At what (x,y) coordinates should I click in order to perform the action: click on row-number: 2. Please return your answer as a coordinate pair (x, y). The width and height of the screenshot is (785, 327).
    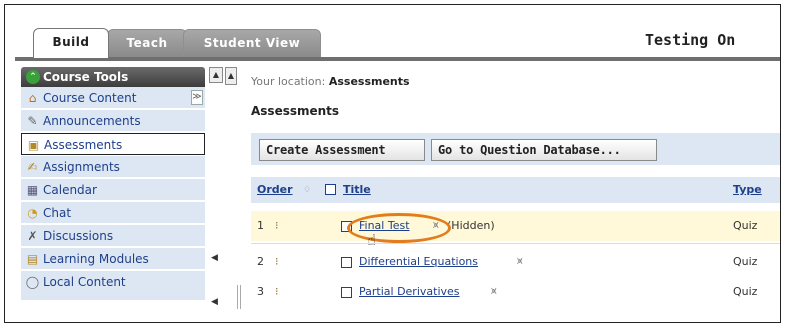
    Looking at the image, I should click on (260, 261).